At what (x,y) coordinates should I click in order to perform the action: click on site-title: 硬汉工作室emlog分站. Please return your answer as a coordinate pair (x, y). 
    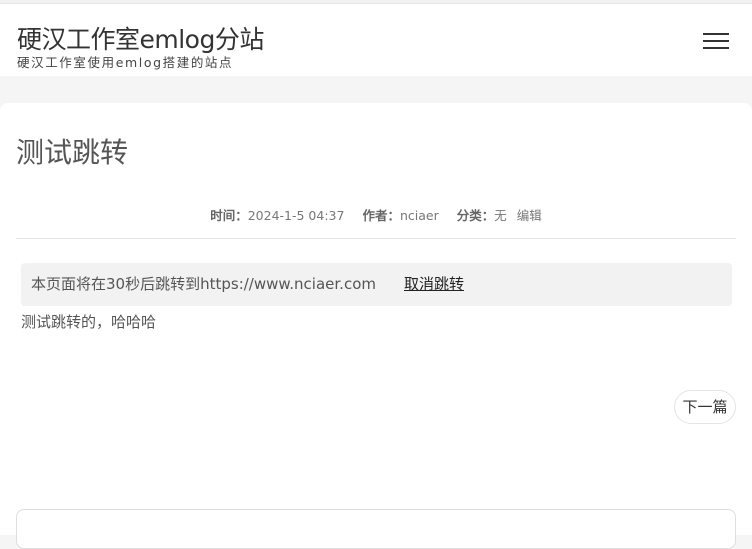
    Looking at the image, I should click on (140, 40).